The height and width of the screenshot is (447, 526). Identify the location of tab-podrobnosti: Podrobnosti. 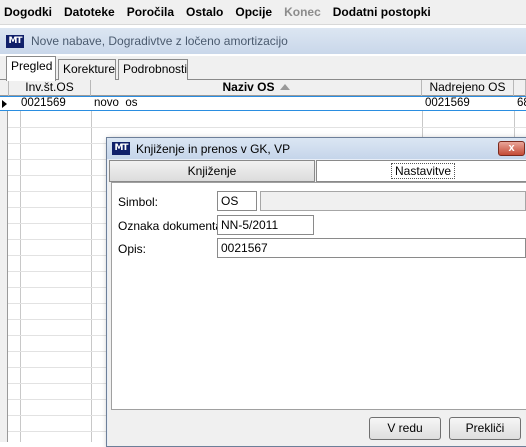
(153, 69).